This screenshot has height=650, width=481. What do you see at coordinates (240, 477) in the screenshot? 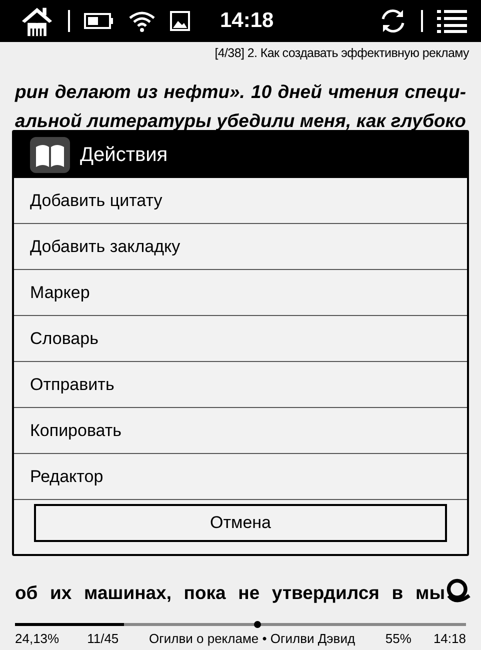
I see `menu-item: Редактор` at bounding box center [240, 477].